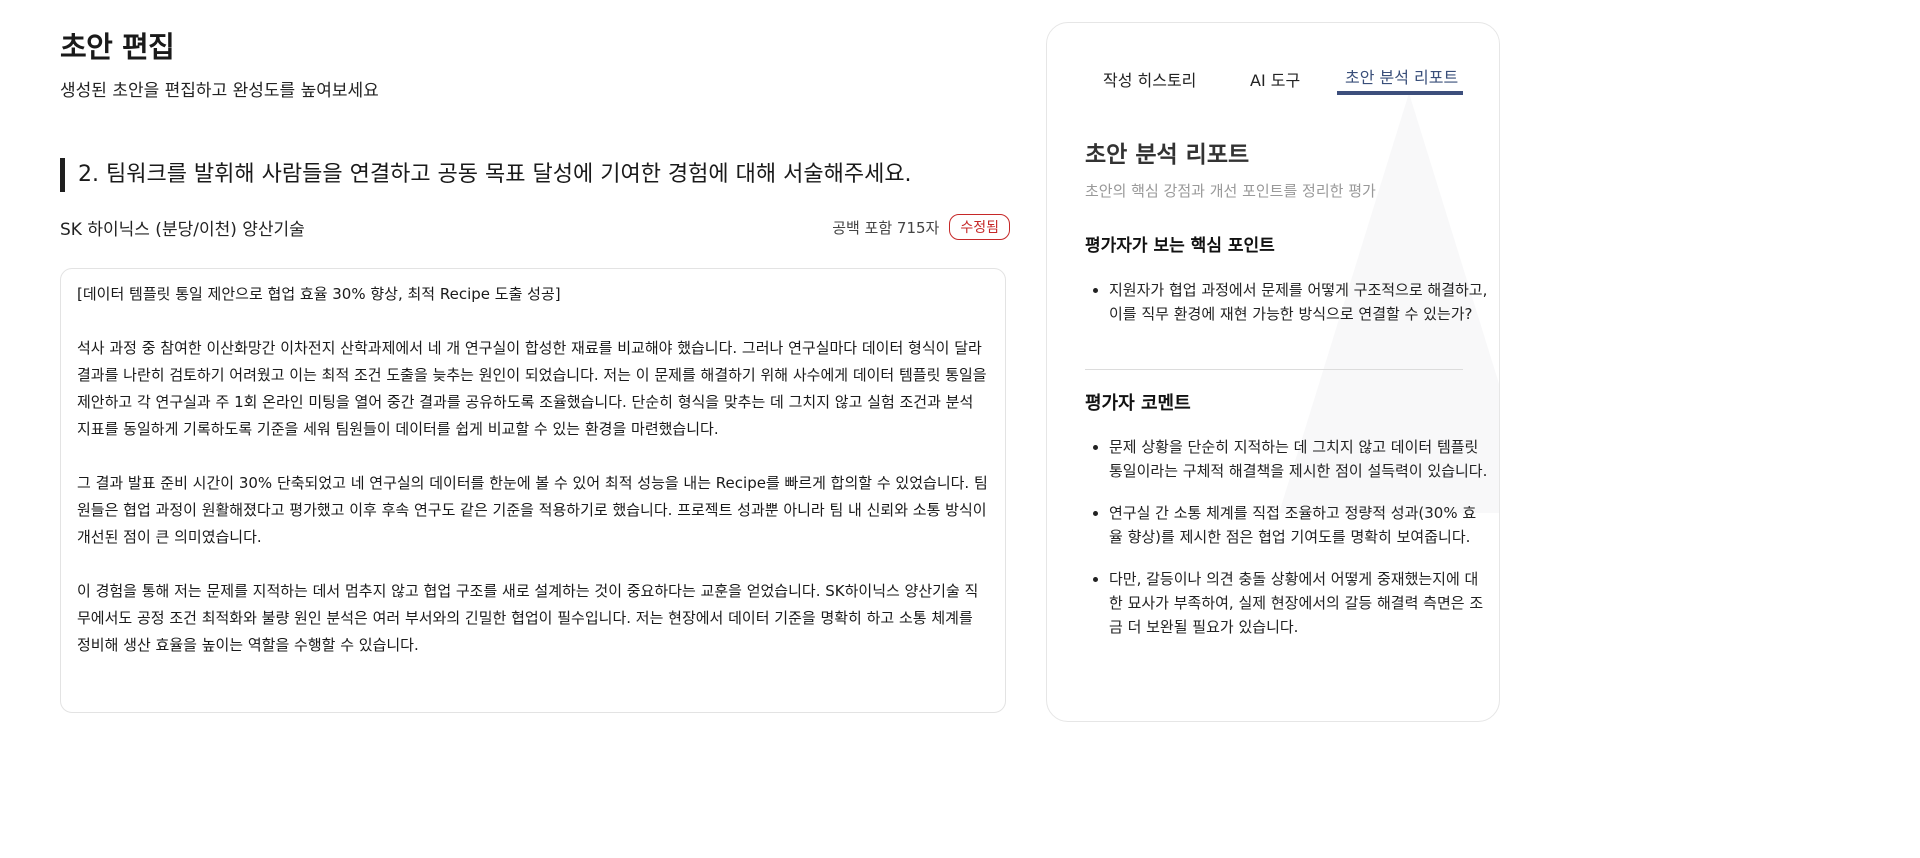  What do you see at coordinates (1138, 403) in the screenshot?
I see `comment-heading: 평가자 코멘트` at bounding box center [1138, 403].